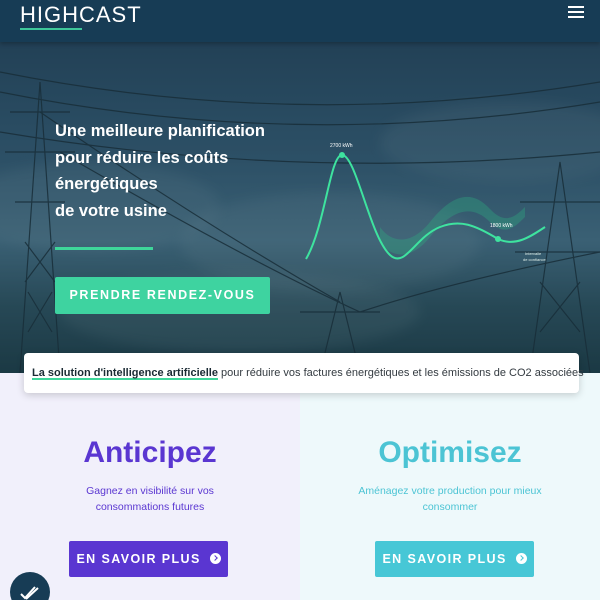  I want to click on forecast-label-peak: 2700 kWh, so click(341, 146).